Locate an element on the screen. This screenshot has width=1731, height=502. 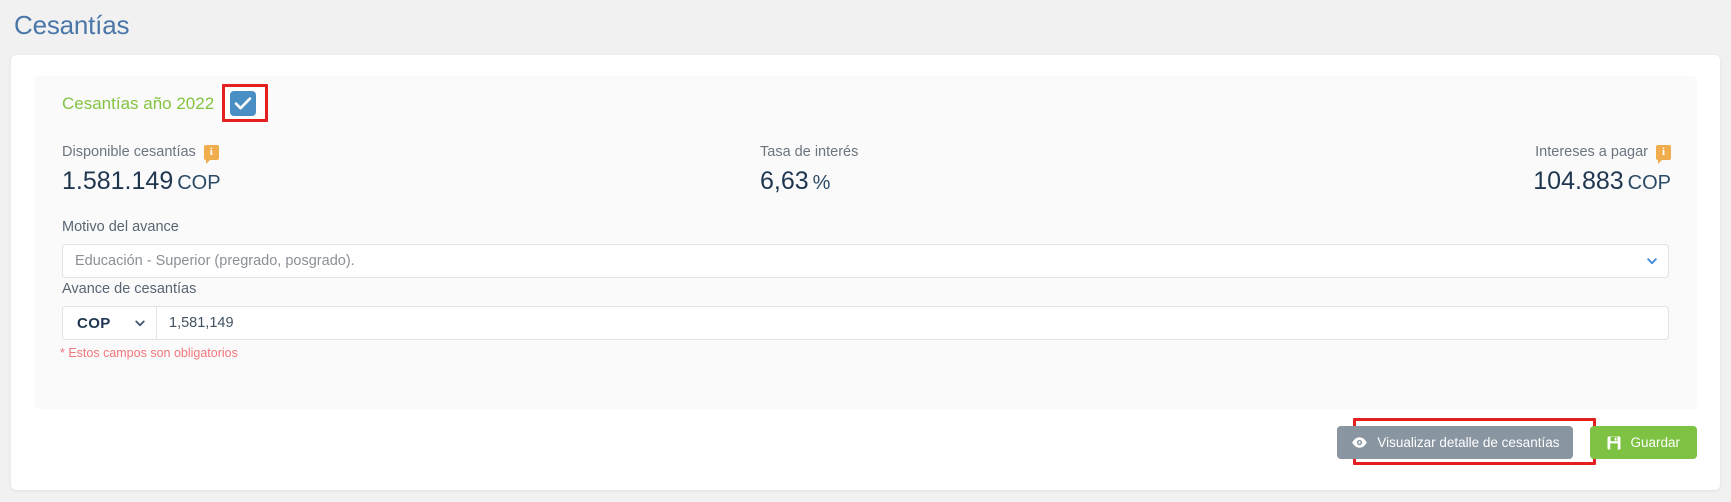
year-row: Cesantías año 2022 is located at coordinates (138, 104).